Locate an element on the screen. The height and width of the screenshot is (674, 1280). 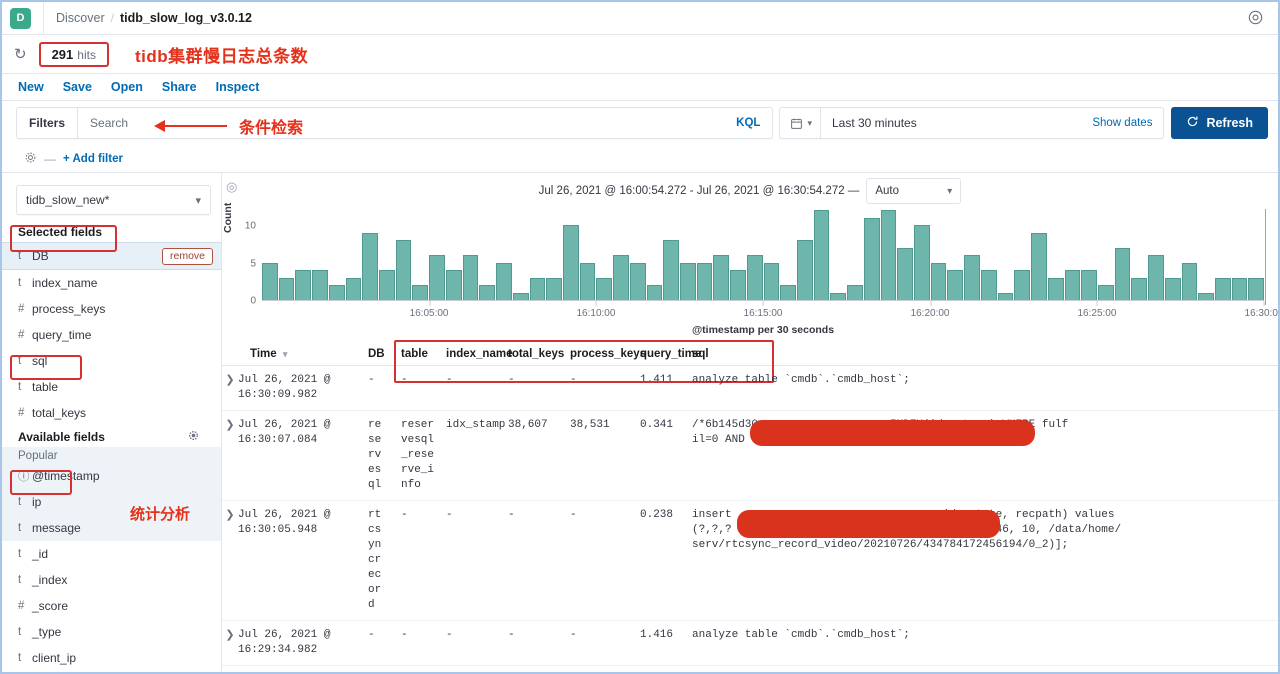
column-header-table: table is located at coordinates (423, 354).